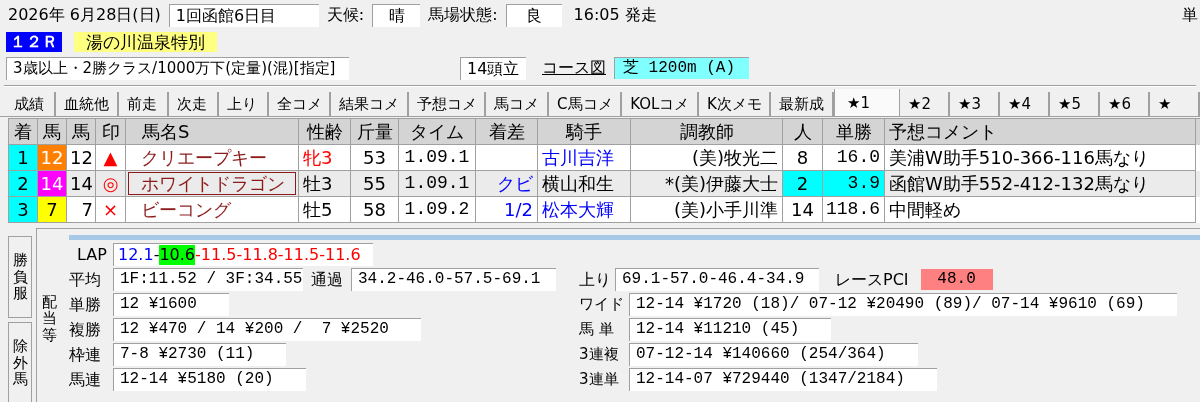 The height and width of the screenshot is (402, 1200). I want to click on result-row: 3 7 7 × ビーコング 牡5 58 1.09.2 1/2 松本大輝 (美)小手川準 14 118.6 中間軽め, so click(604, 210).